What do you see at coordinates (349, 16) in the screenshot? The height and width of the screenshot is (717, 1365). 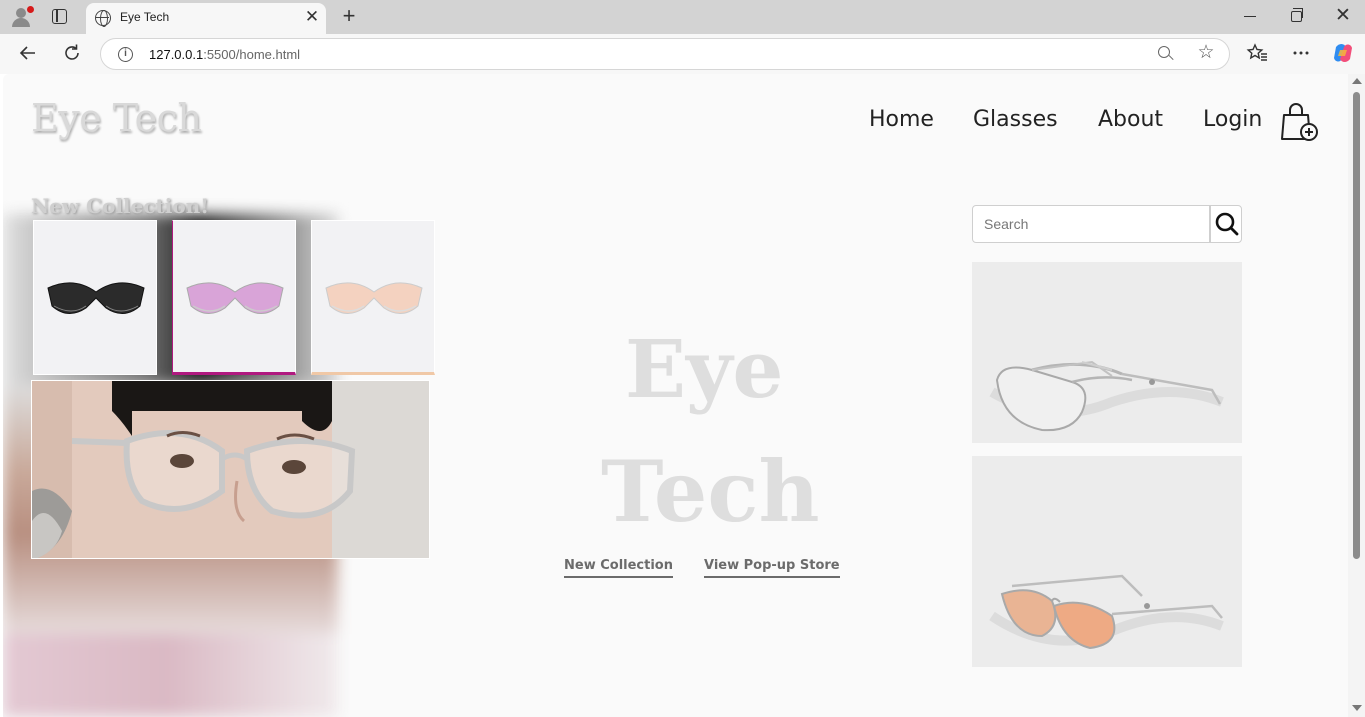 I see `new-tab-button: +` at bounding box center [349, 16].